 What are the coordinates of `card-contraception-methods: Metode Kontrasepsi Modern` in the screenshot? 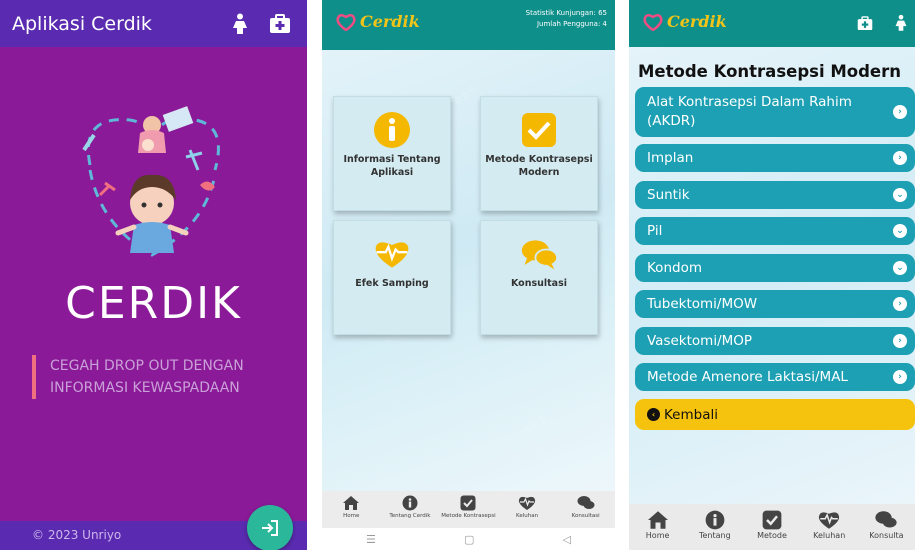 It's located at (539, 153).